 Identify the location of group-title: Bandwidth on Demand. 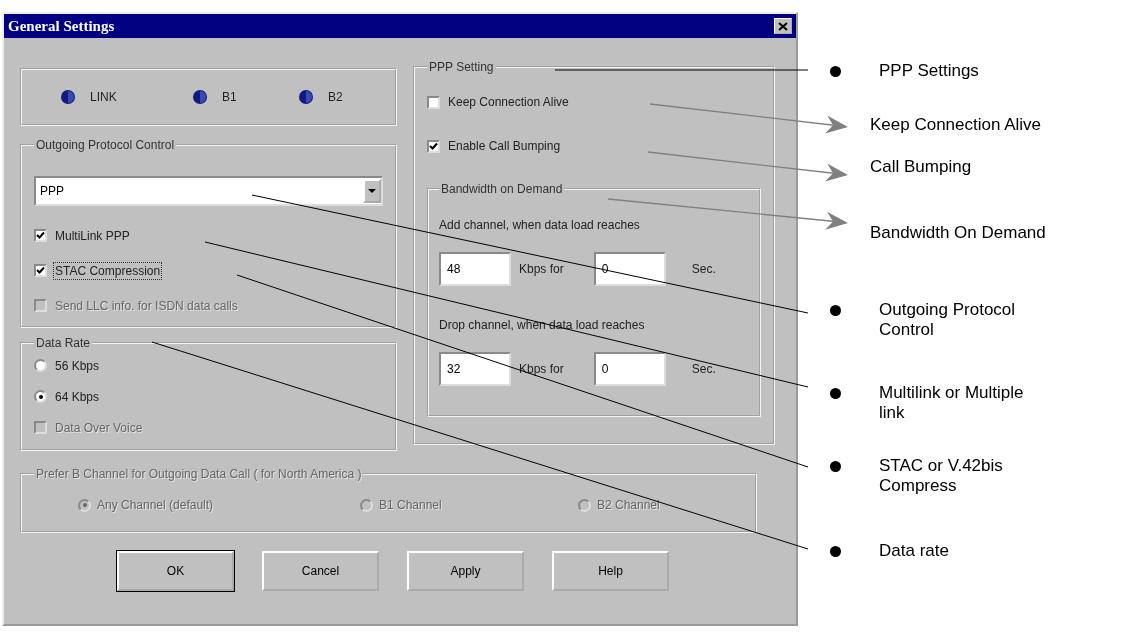
(502, 189).